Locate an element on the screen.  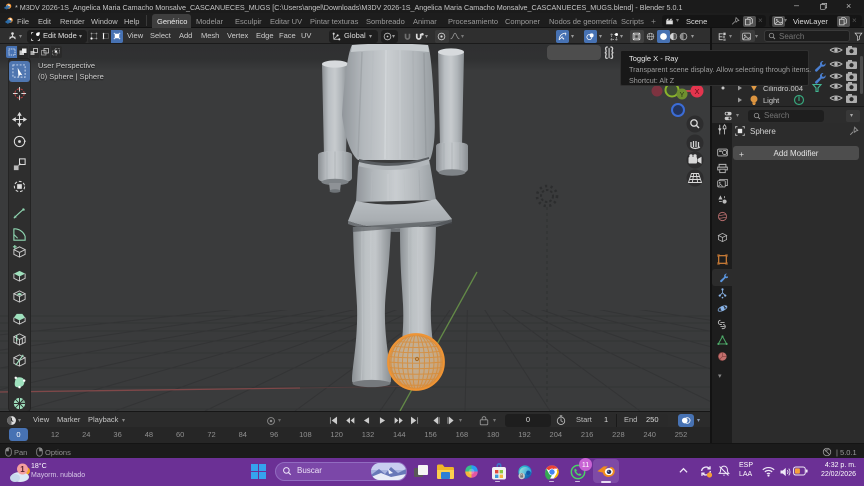
svg-text: X is located at coordinates (696, 91).